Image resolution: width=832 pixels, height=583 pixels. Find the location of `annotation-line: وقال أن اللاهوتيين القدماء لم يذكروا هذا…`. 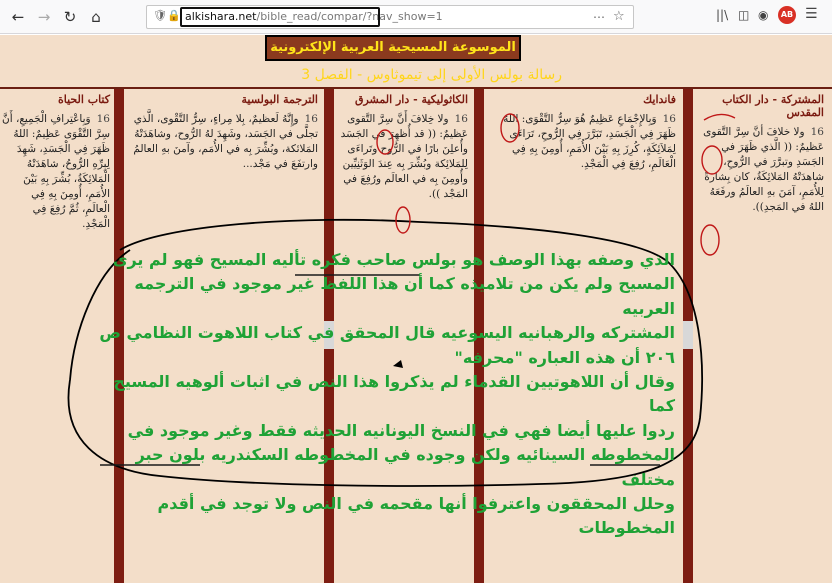

annotation-line: وقال أن اللاهوتيين القدماء لم يذكروا هذا… is located at coordinates (394, 394).